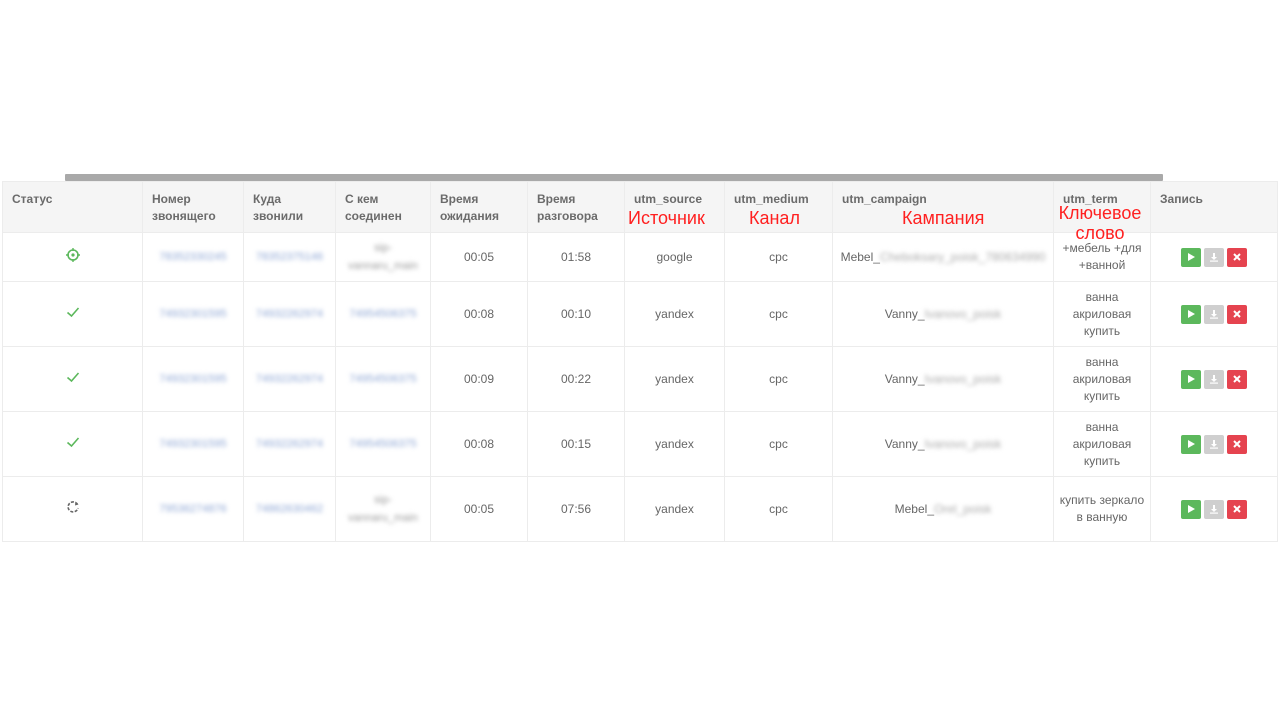 This screenshot has height=720, width=1280. I want to click on wait-cell: 00:05, so click(479, 509).